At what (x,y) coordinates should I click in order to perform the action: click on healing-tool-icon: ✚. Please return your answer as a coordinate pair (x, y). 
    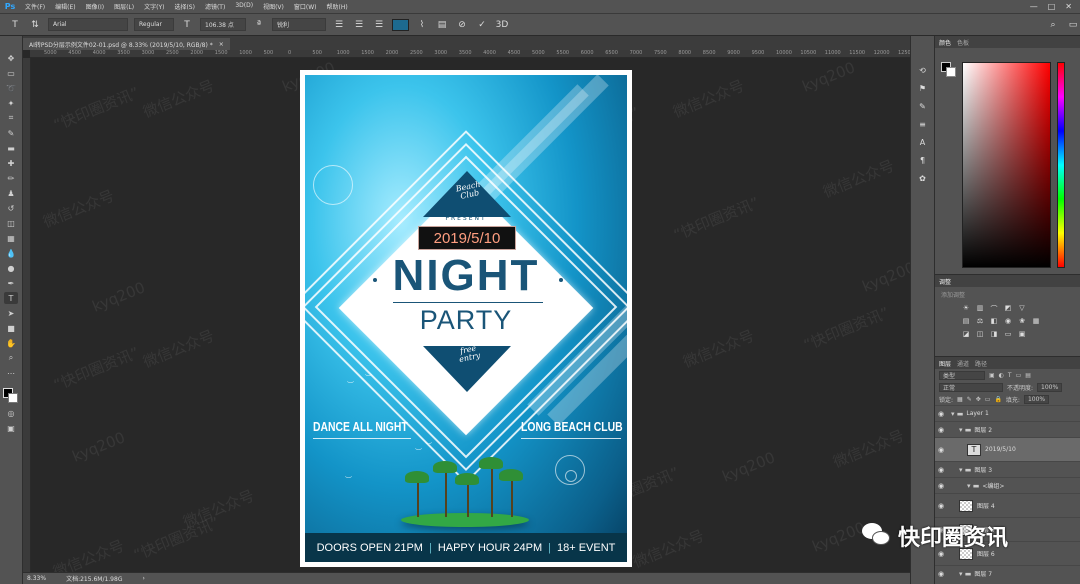
    Looking at the image, I should click on (11, 163).